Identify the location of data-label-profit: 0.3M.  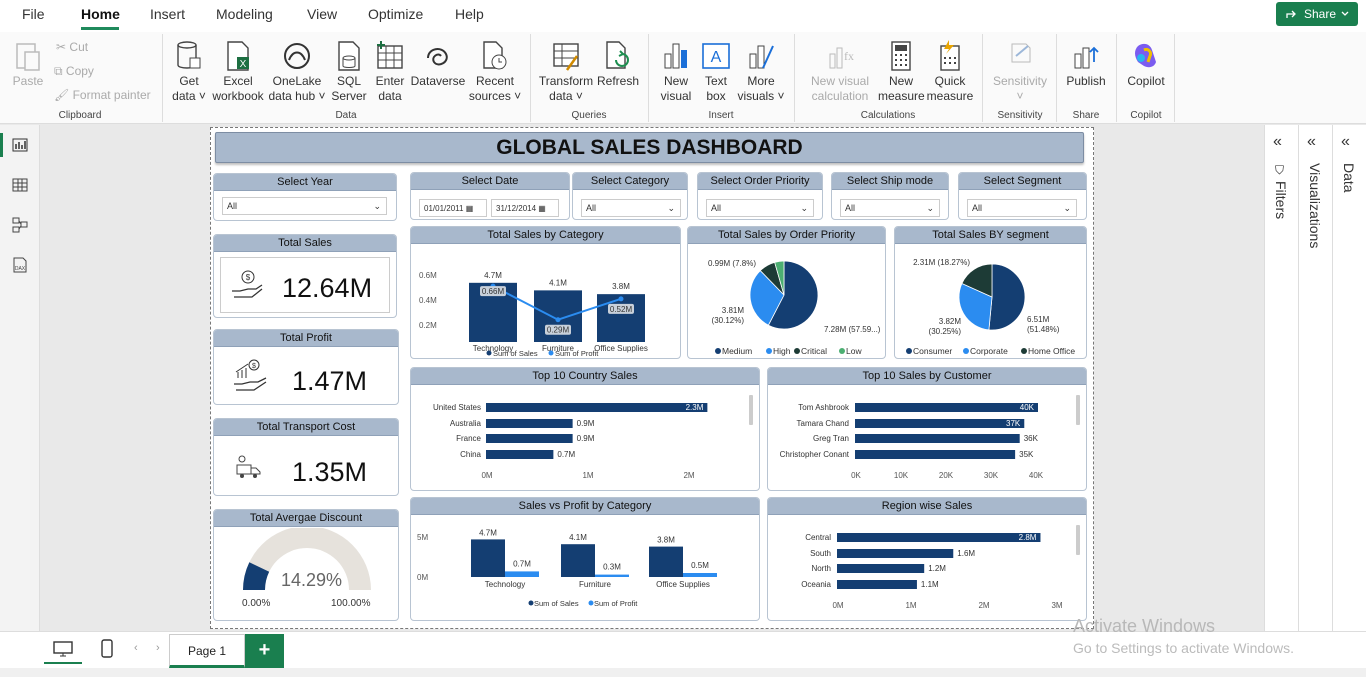
(612, 567).